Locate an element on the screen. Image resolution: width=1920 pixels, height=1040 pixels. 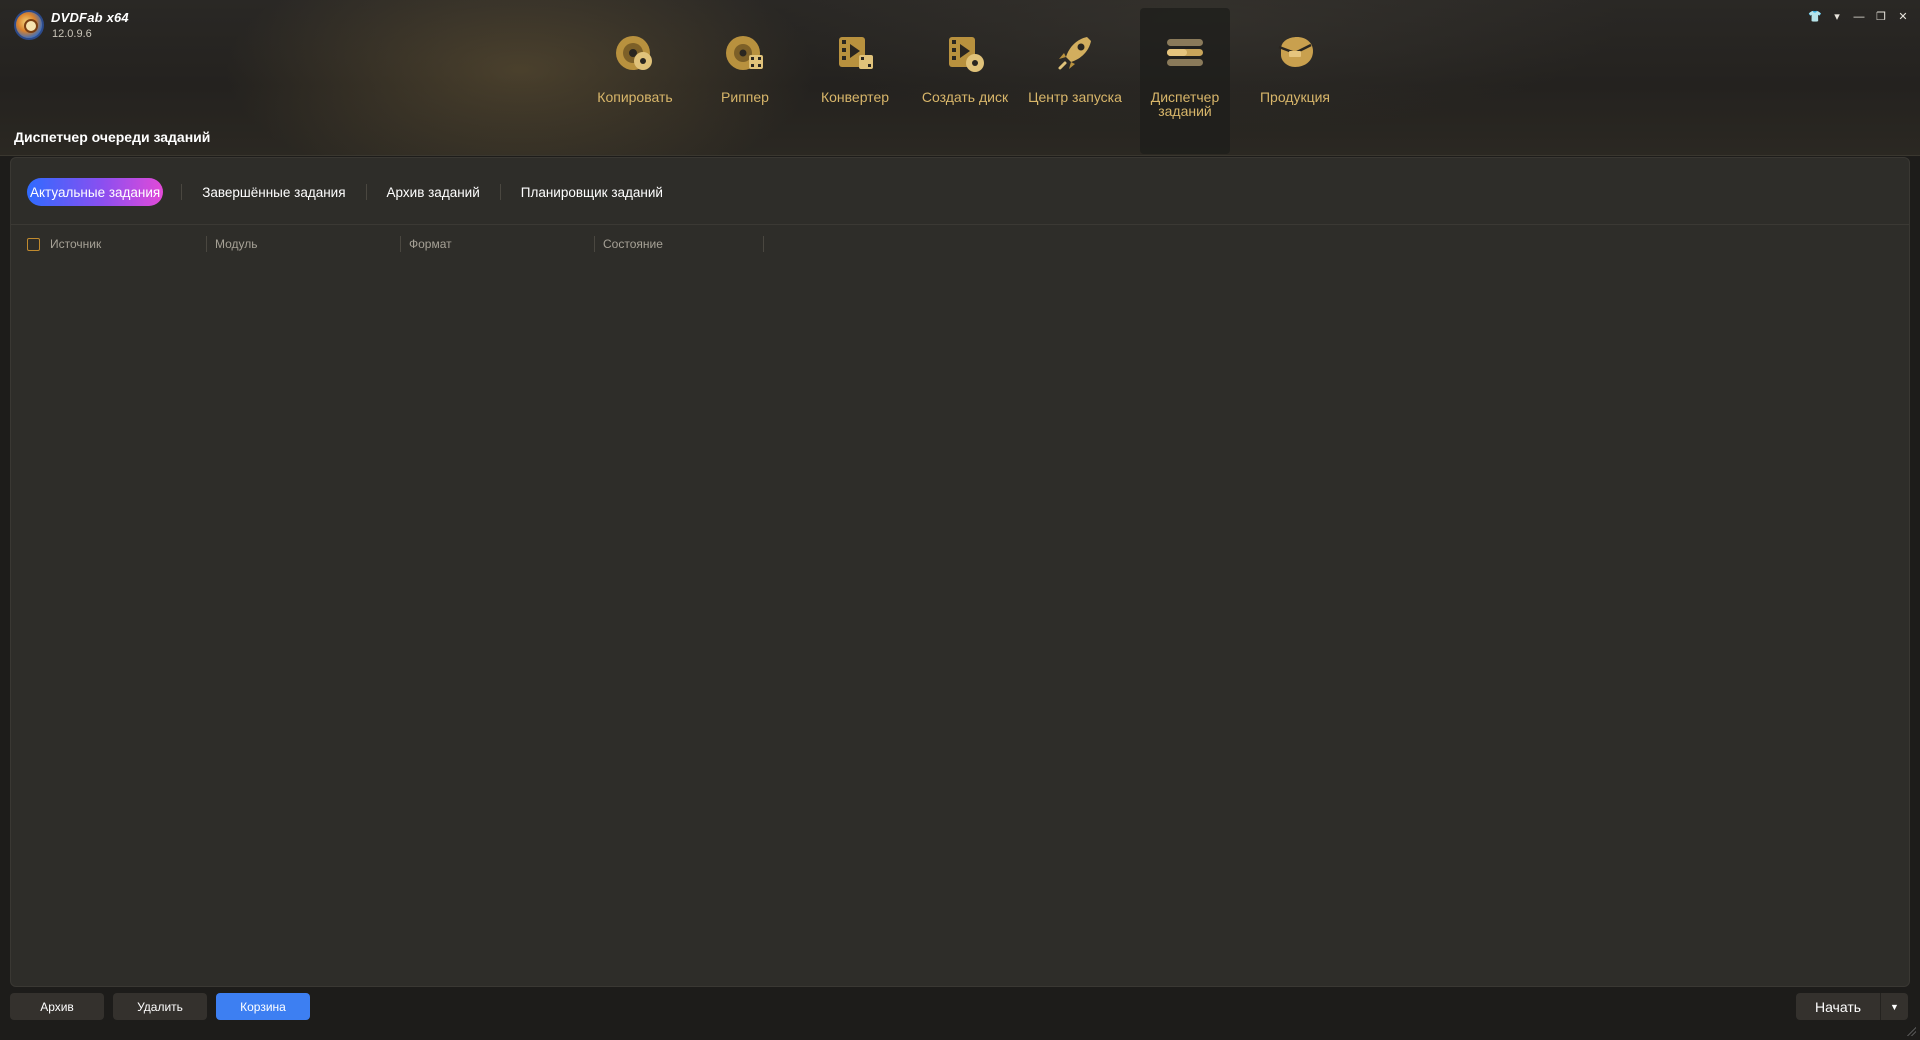
copy-disc-icon is located at coordinates (635, 53).